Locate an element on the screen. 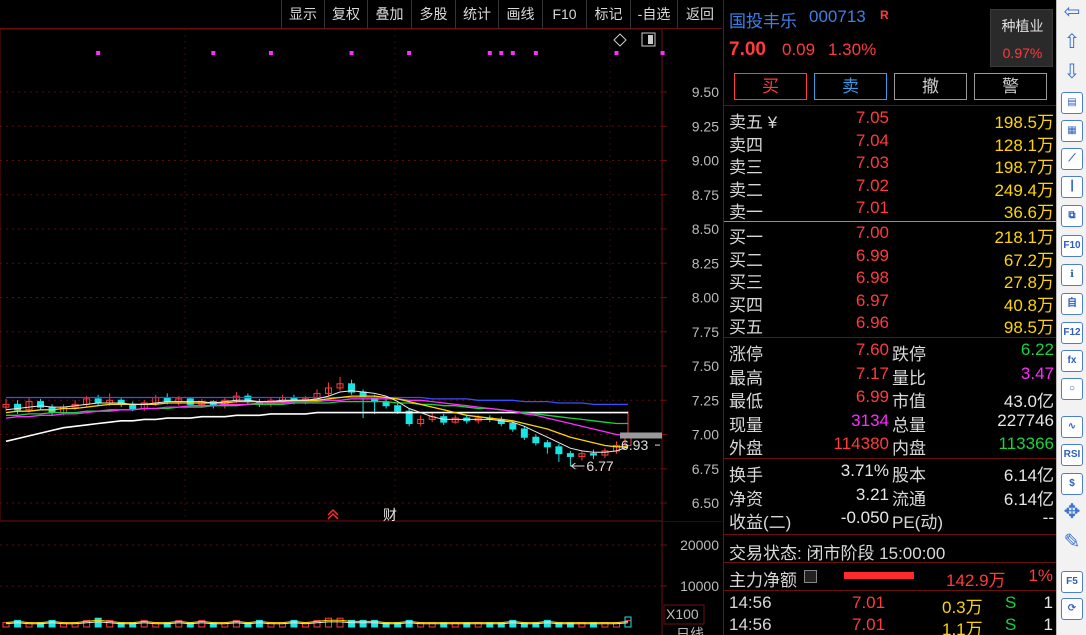 The height and width of the screenshot is (635, 1086). circle-icon: ○ is located at coordinates (1072, 389).